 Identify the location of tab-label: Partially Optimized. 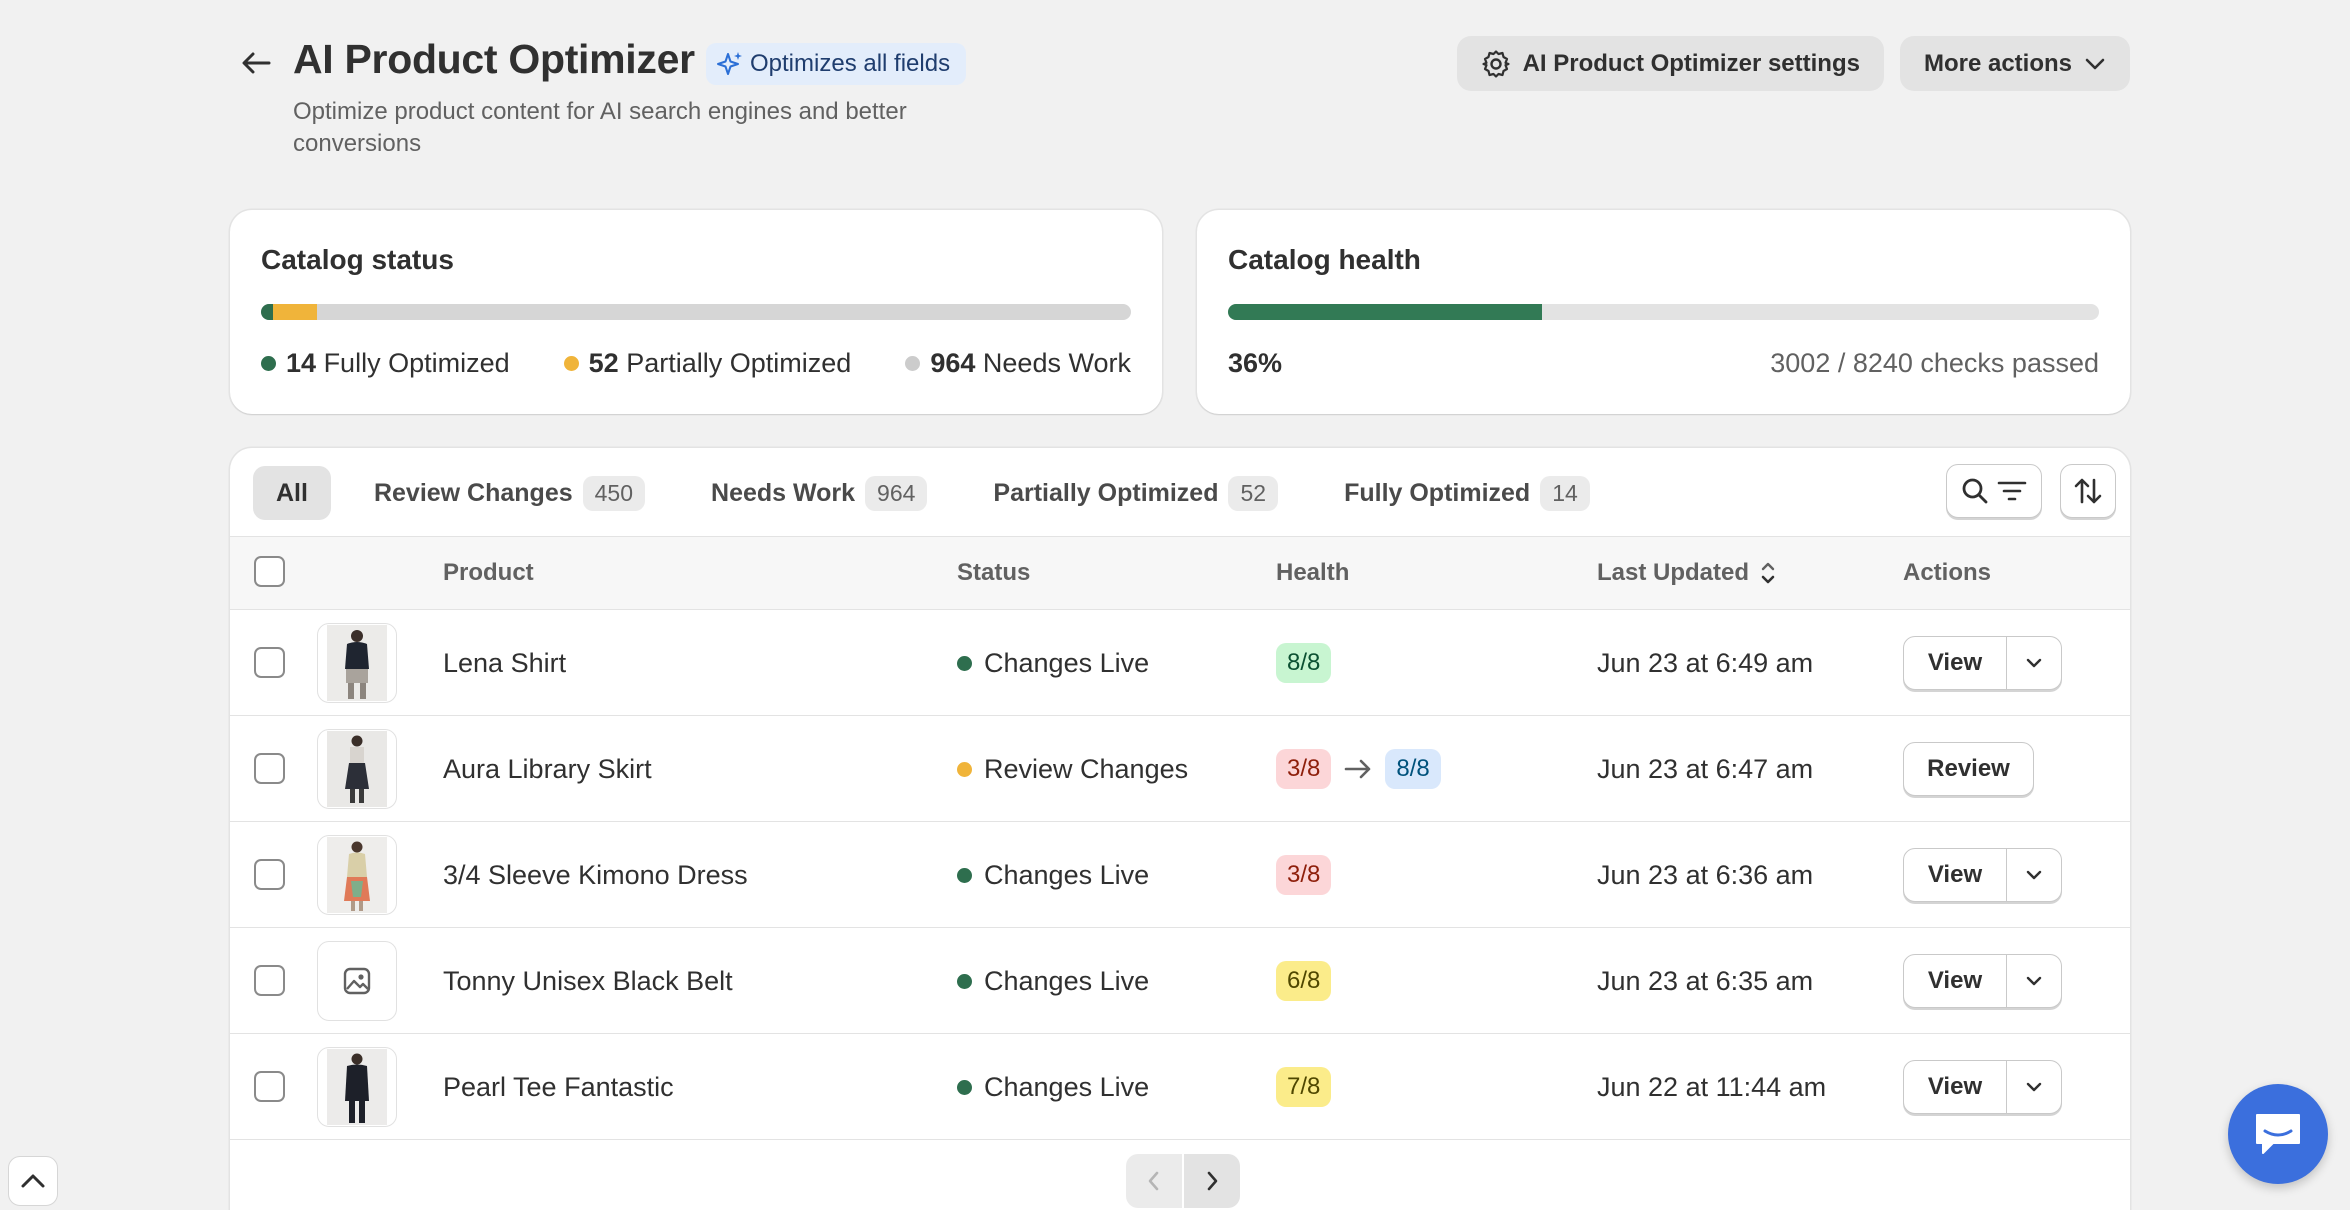
(1106, 492).